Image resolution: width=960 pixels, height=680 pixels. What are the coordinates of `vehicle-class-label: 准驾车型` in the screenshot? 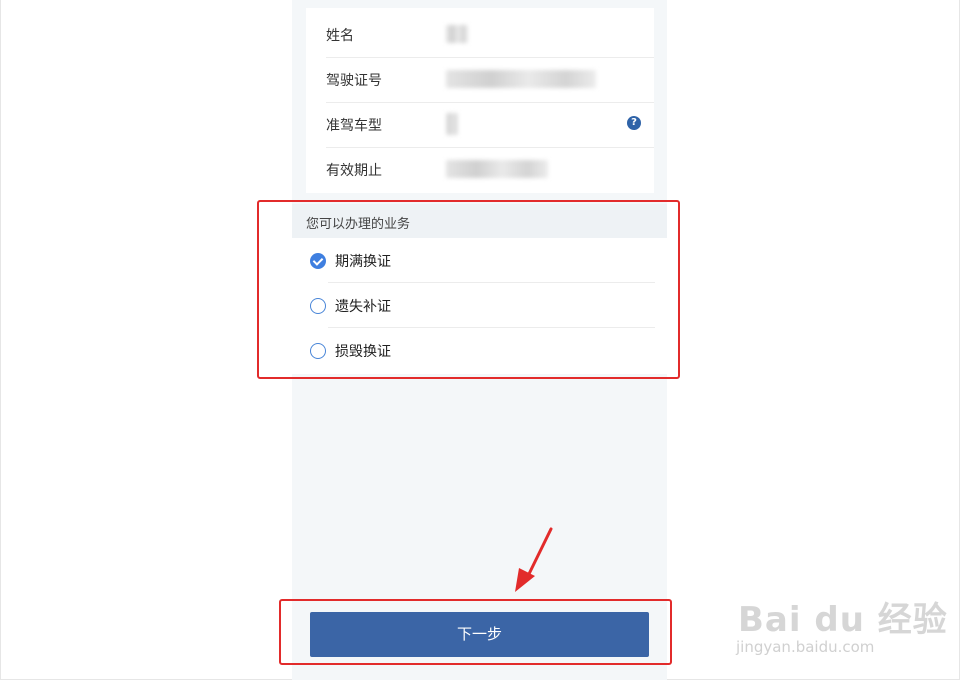 It's located at (354, 126).